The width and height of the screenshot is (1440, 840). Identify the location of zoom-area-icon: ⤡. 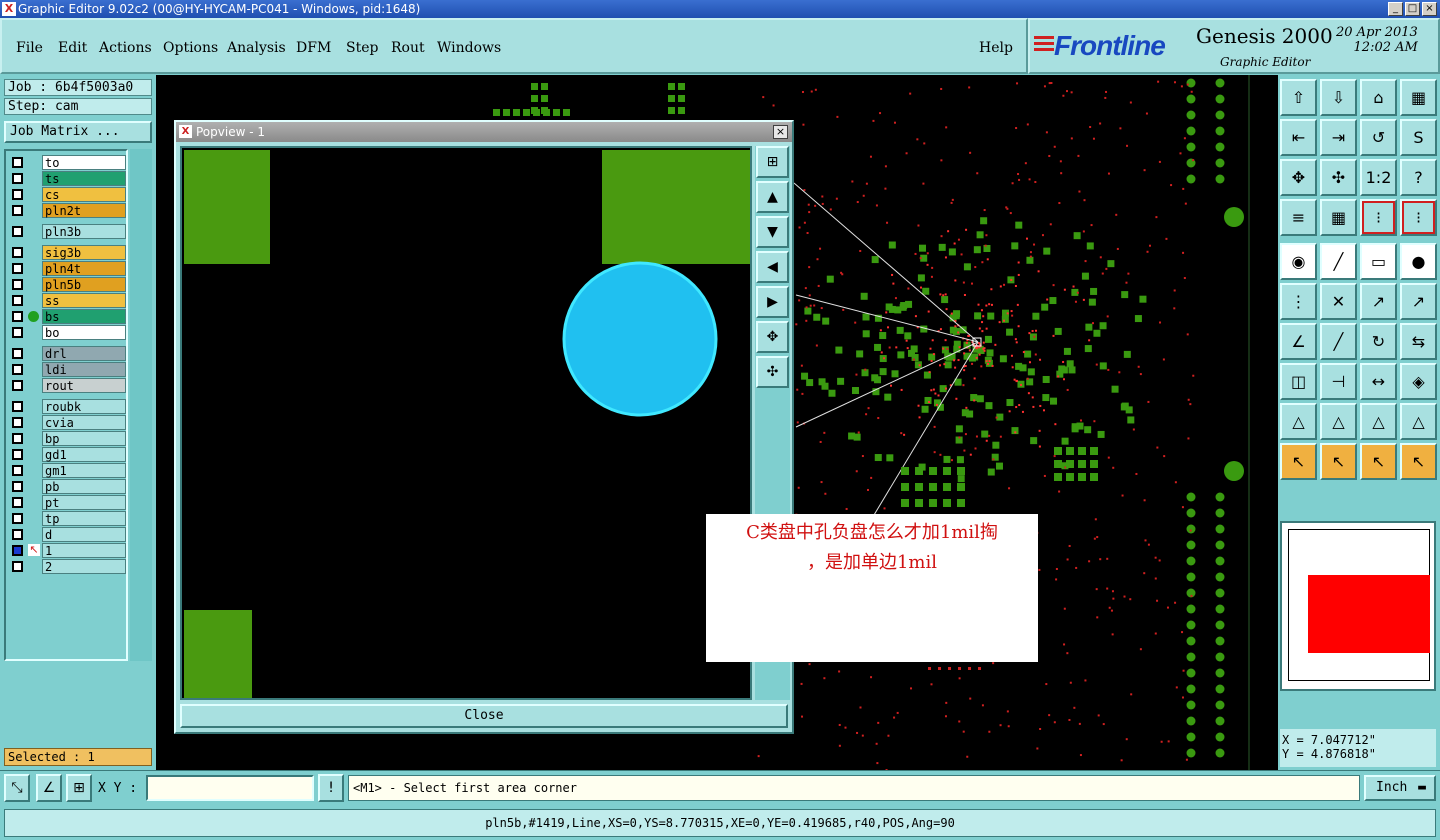
(17, 788).